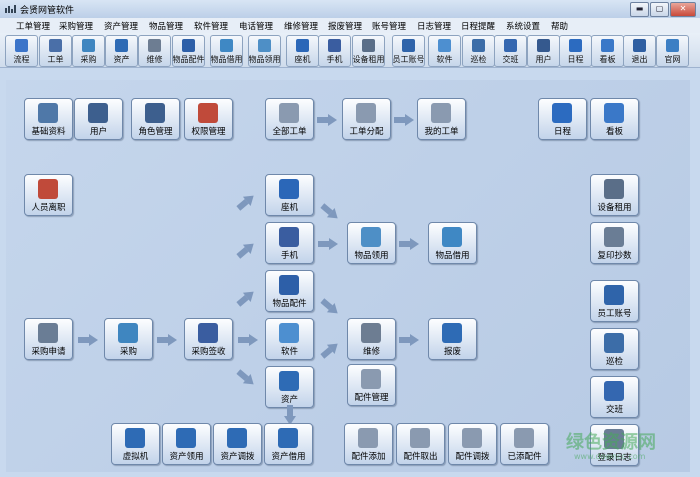  I want to click on close-button: ✕, so click(683, 9).